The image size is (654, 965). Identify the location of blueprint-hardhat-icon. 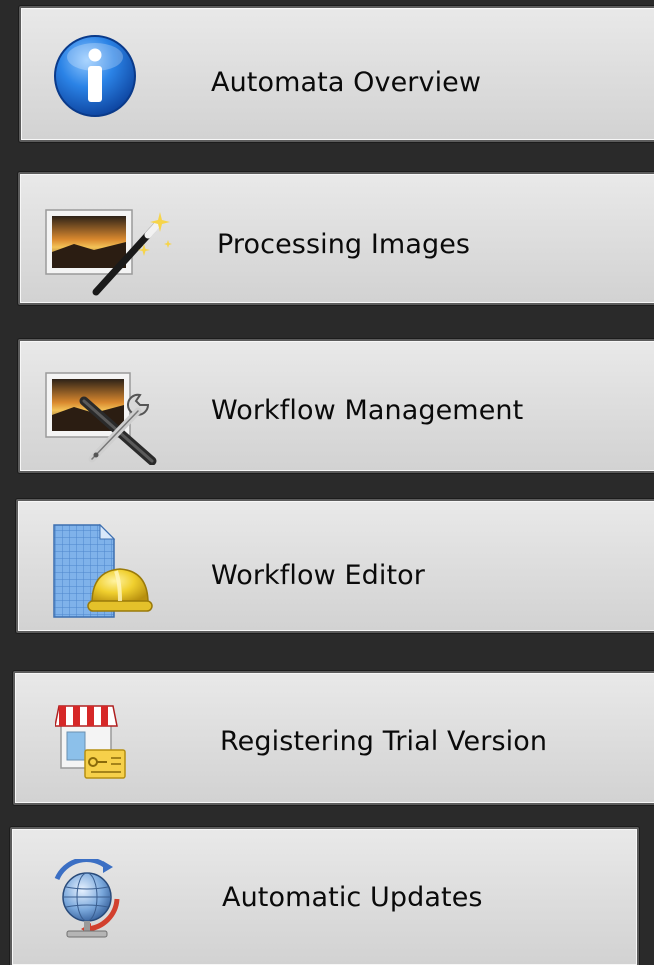
(103, 570).